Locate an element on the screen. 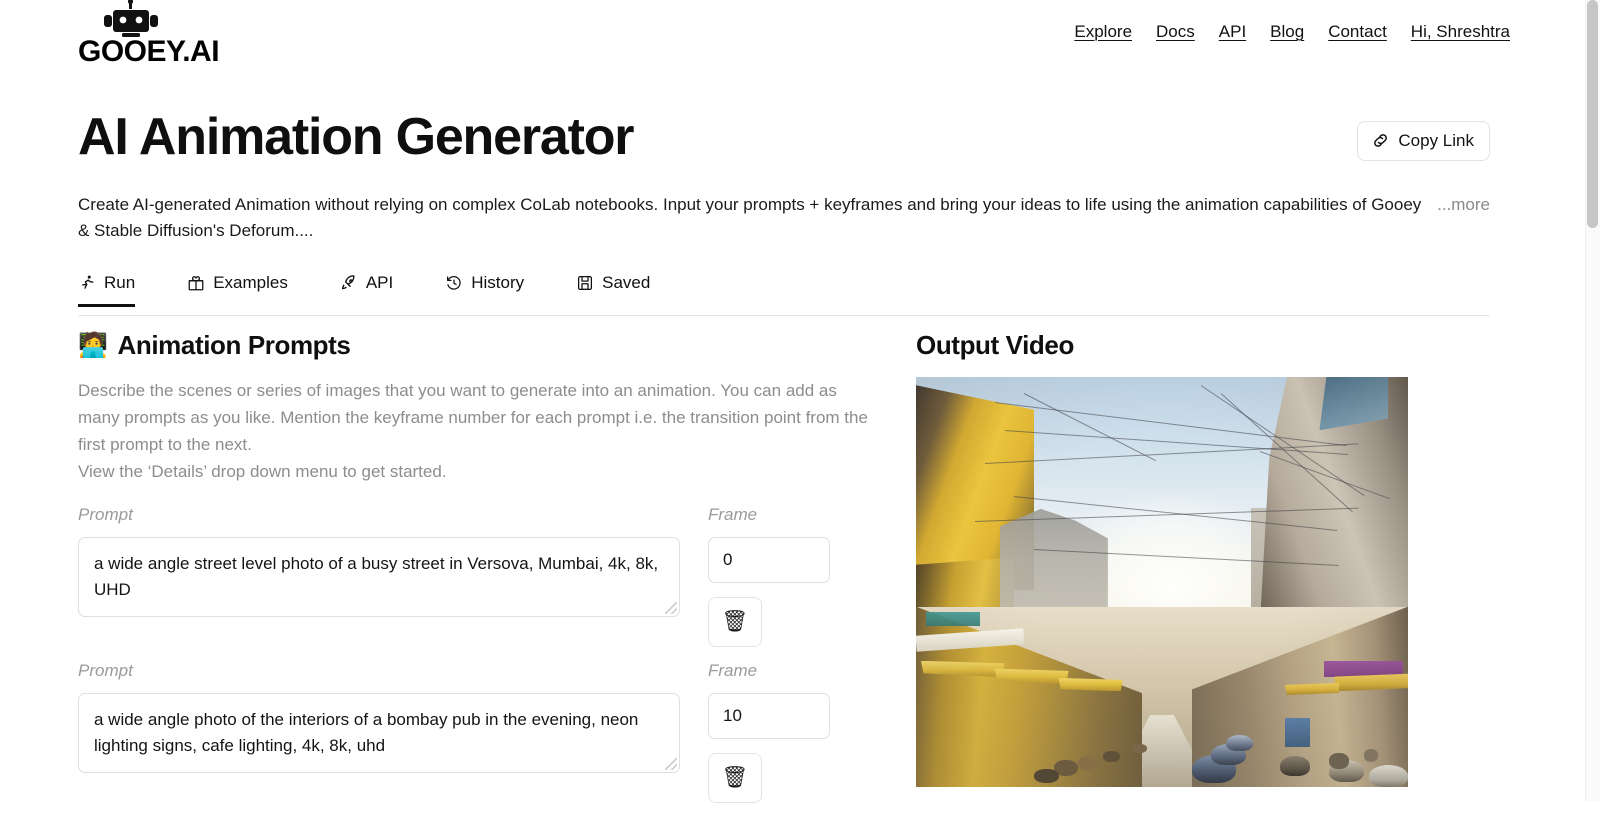  frame-field-group: Frame 10 🗑 is located at coordinates (769, 732).